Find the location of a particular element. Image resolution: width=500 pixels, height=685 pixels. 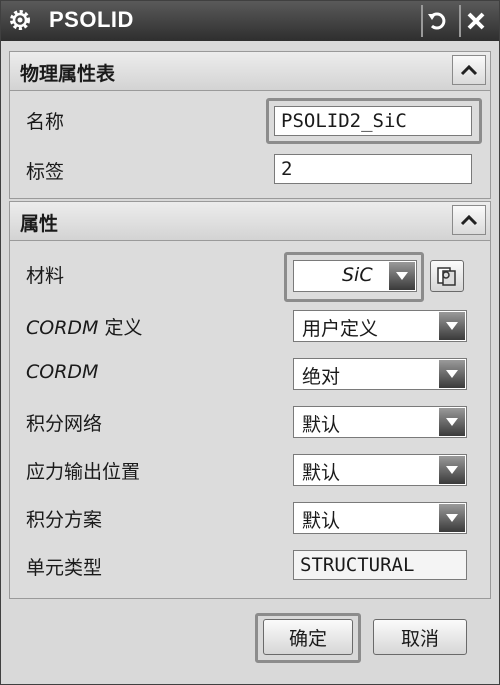

gear-icon is located at coordinates (20, 20).